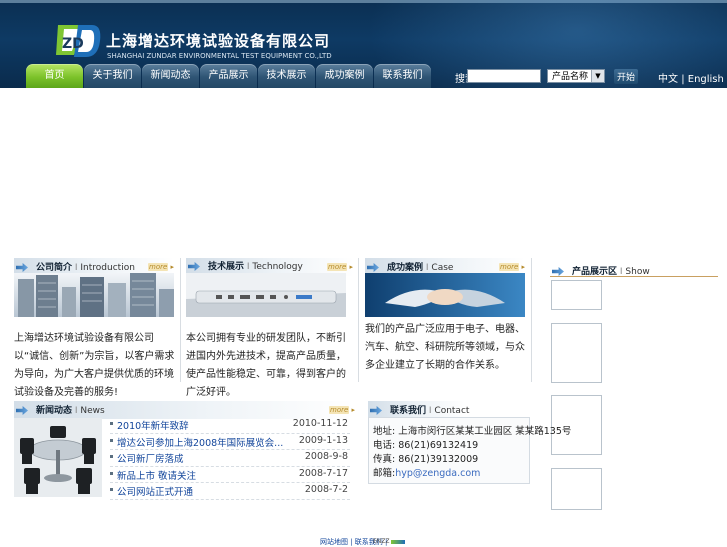  Describe the element at coordinates (155, 491) in the screenshot. I see `news-title-link: 公司网站正式开通` at that location.